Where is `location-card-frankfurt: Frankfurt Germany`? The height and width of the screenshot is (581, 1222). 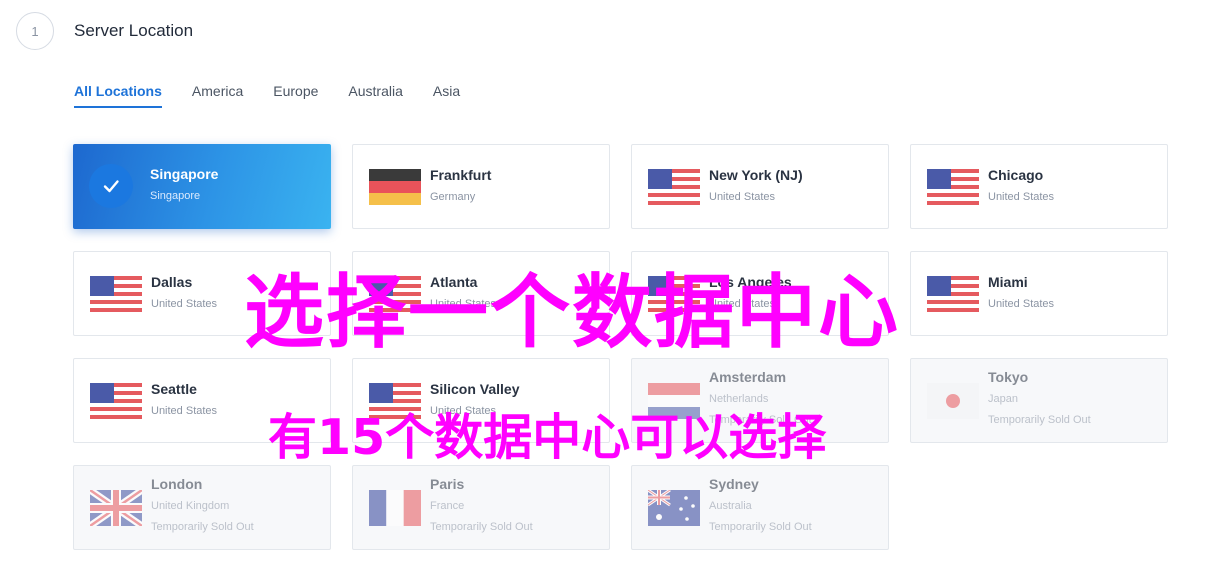
location-card-frankfurt: Frankfurt Germany is located at coordinates (481, 186).